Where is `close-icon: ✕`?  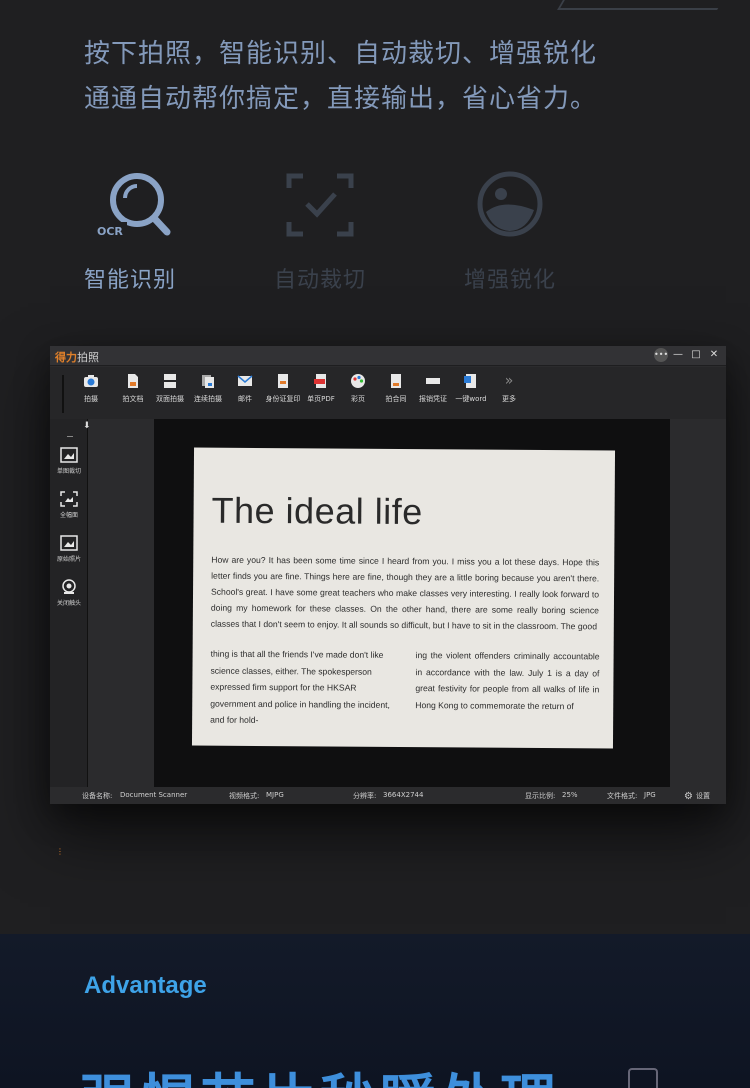 close-icon: ✕ is located at coordinates (714, 355).